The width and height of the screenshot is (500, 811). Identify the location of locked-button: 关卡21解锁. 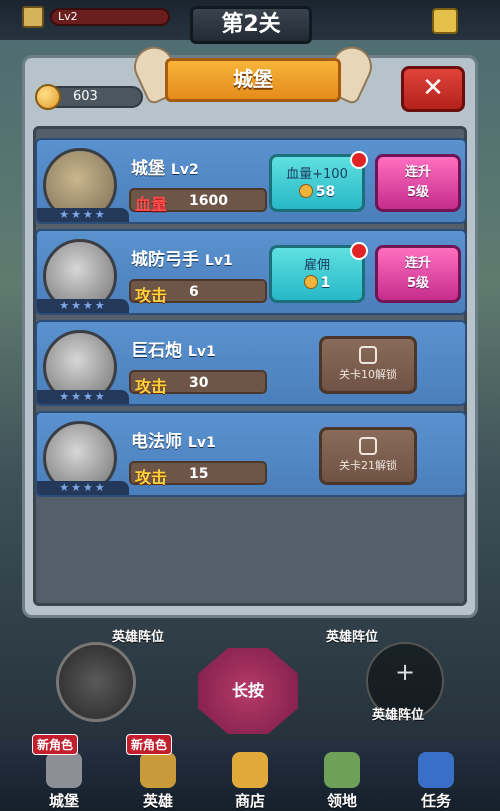
(368, 456).